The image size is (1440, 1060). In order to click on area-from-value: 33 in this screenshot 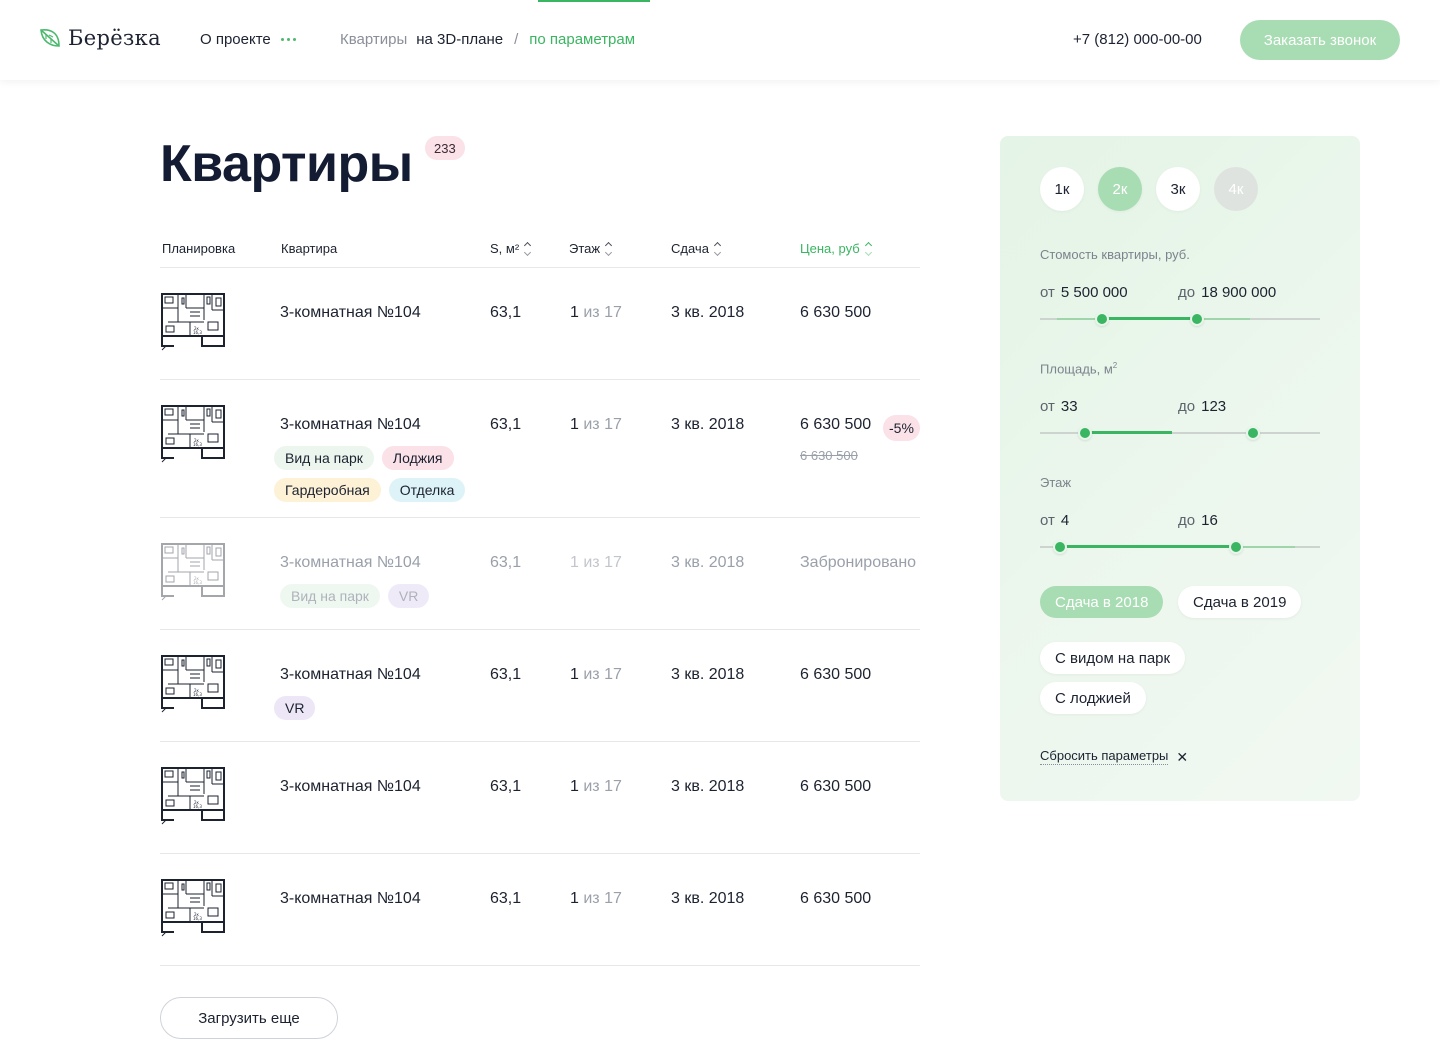, I will do `click(1069, 406)`.